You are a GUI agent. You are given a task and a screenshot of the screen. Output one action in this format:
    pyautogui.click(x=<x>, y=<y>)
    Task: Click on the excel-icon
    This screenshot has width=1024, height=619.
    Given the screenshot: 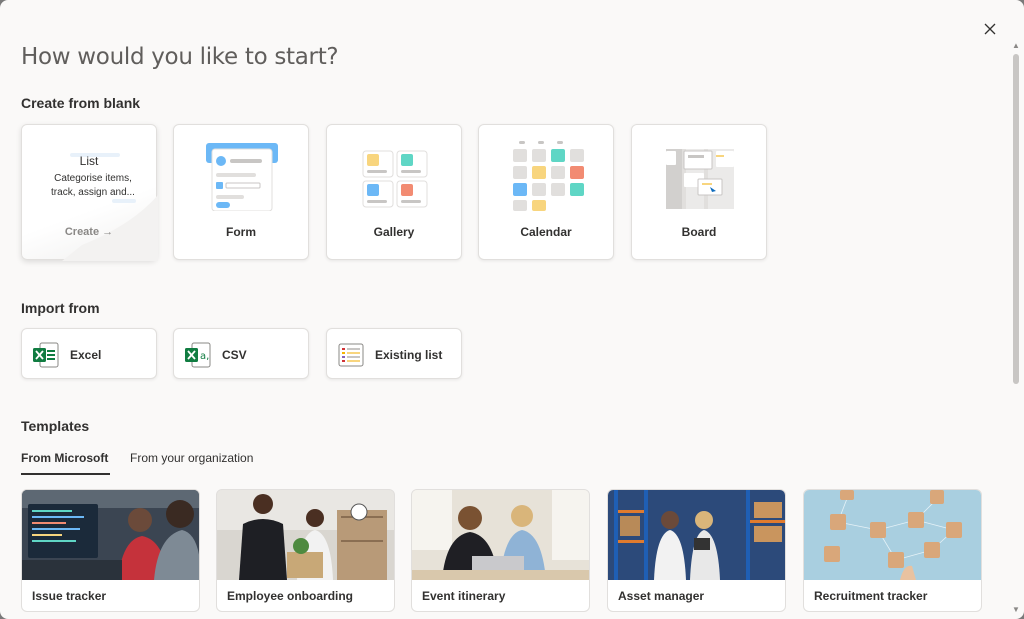 What is the action you would take?
    pyautogui.click(x=46, y=355)
    